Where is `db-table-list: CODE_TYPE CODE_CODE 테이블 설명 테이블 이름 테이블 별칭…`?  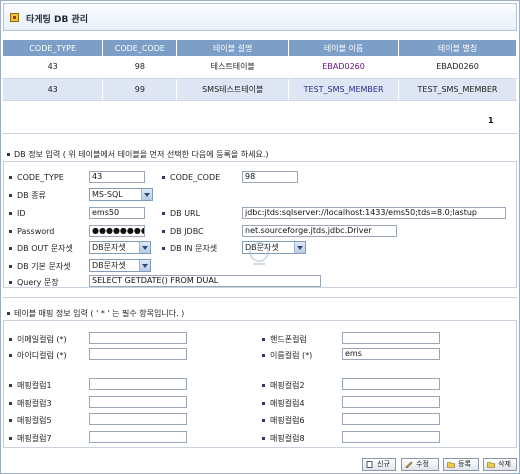
db-table-list: CODE_TYPE CODE_CODE 테이블 설명 테이블 이름 테이블 별칭… is located at coordinates (260, 70).